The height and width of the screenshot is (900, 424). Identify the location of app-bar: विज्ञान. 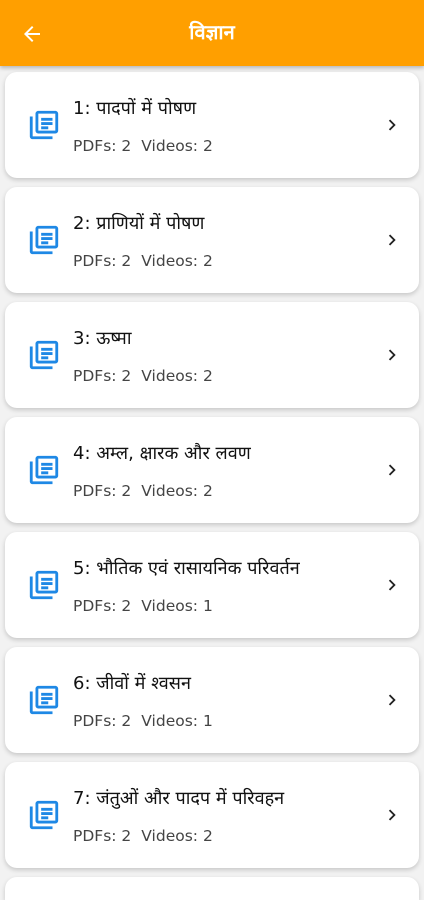
(212, 33).